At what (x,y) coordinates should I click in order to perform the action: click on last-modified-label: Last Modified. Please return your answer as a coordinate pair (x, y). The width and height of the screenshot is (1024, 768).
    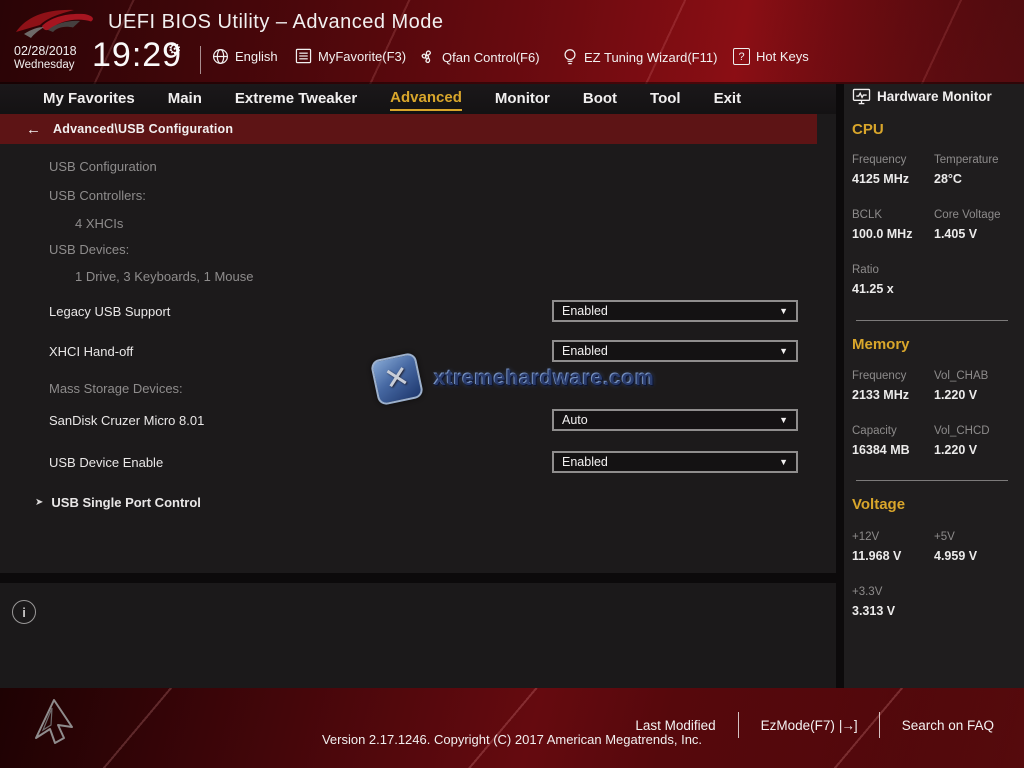
    Looking at the image, I should click on (675, 725).